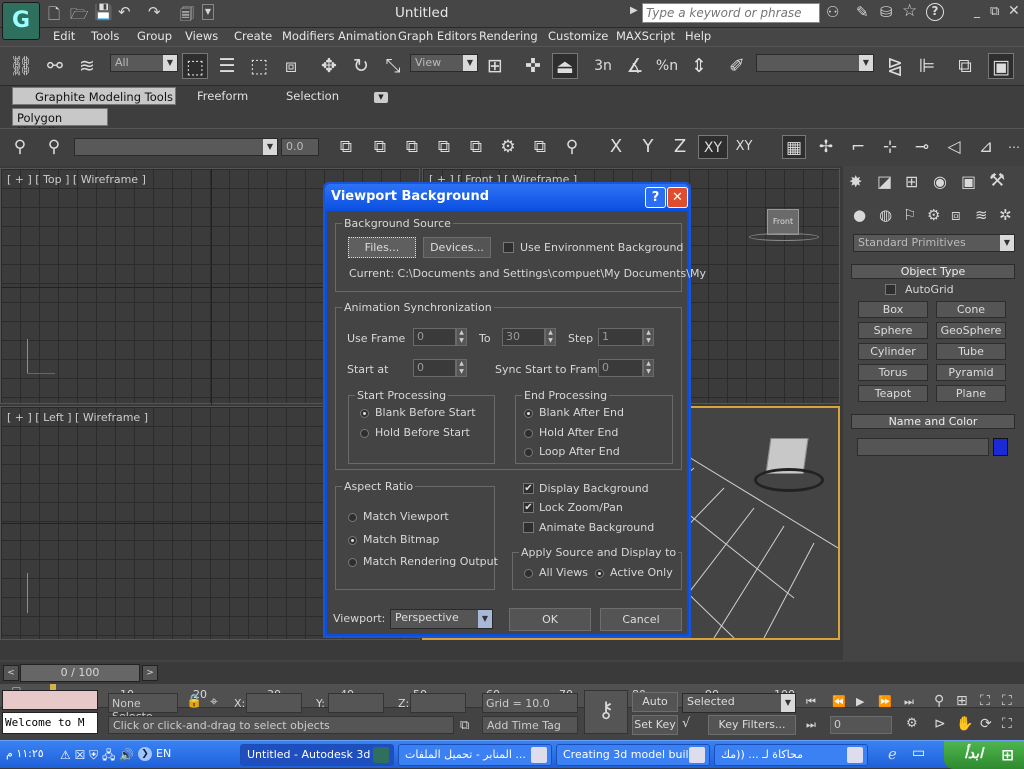 This screenshot has height=769, width=1024. What do you see at coordinates (633, 755) in the screenshot?
I see `task-creating-3d-model: Creating 3d model buil` at bounding box center [633, 755].